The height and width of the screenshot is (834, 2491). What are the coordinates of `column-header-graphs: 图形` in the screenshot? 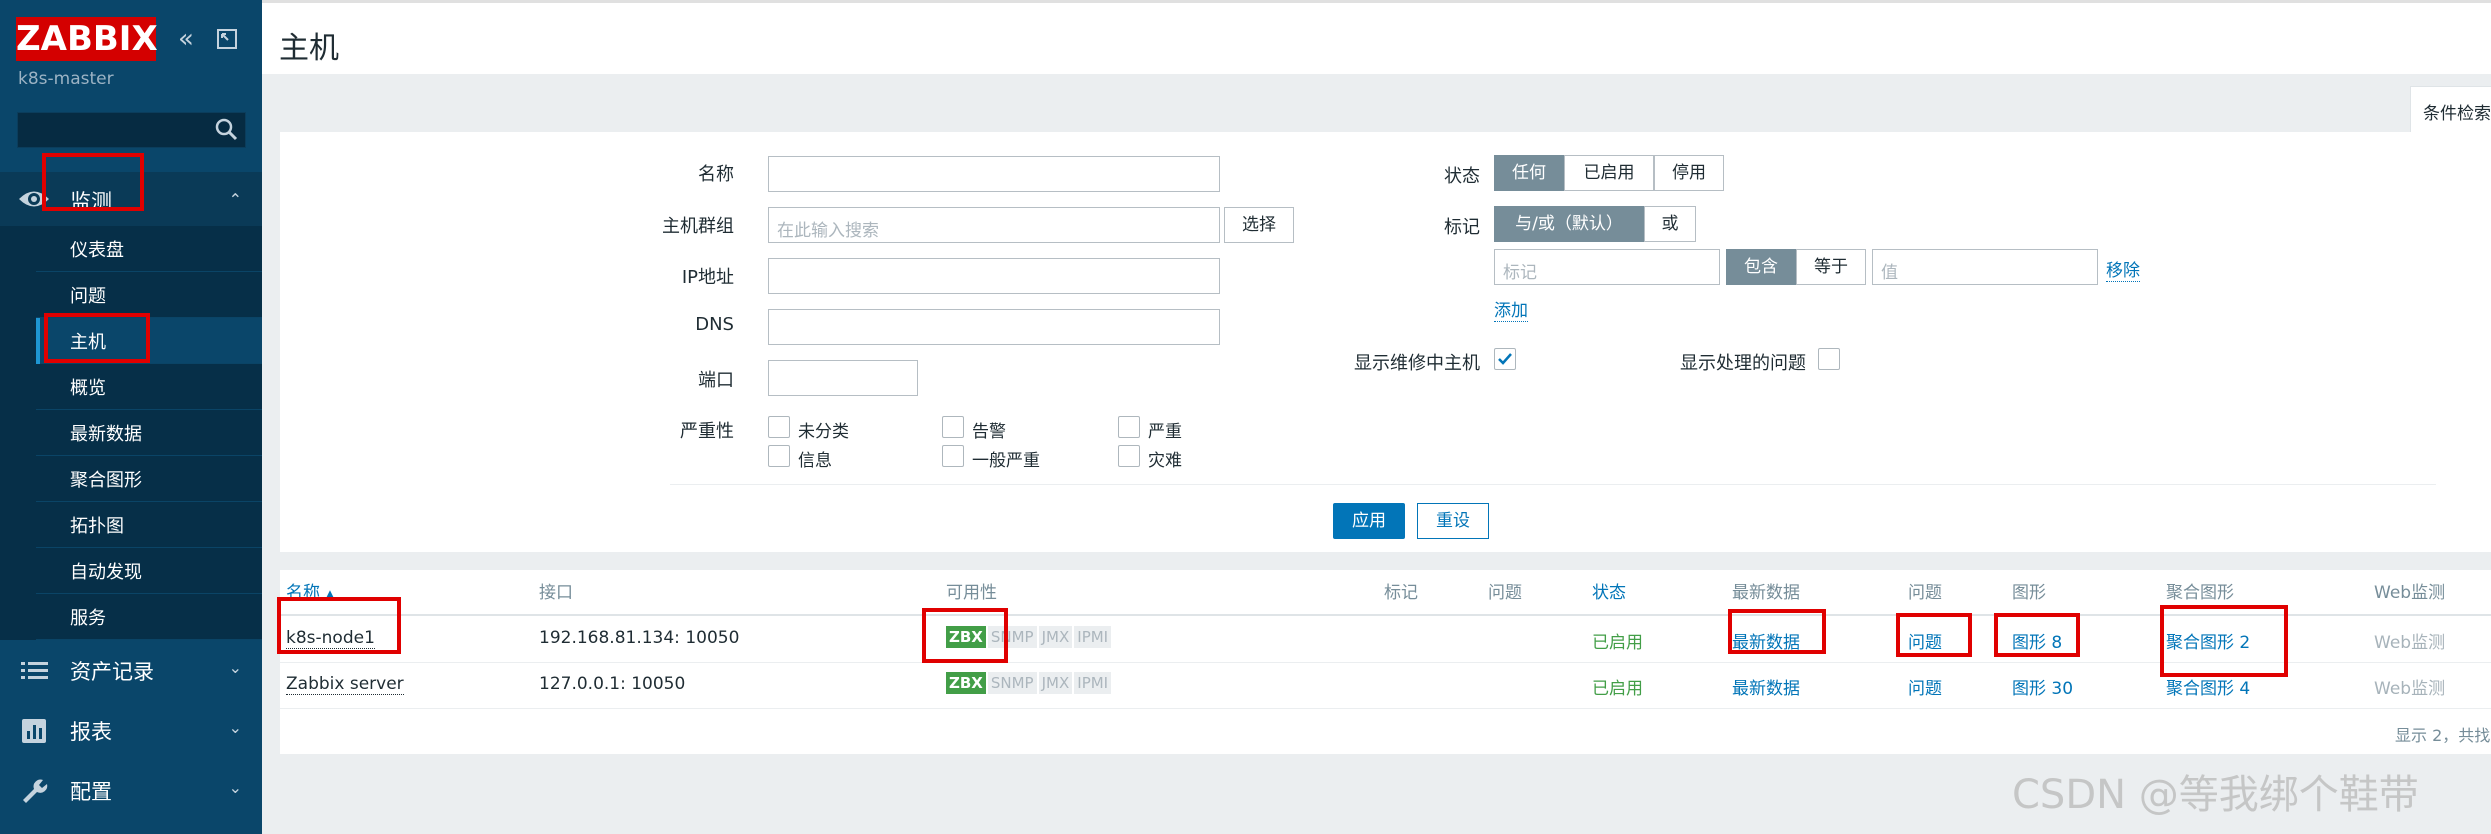 It's located at (2029, 593).